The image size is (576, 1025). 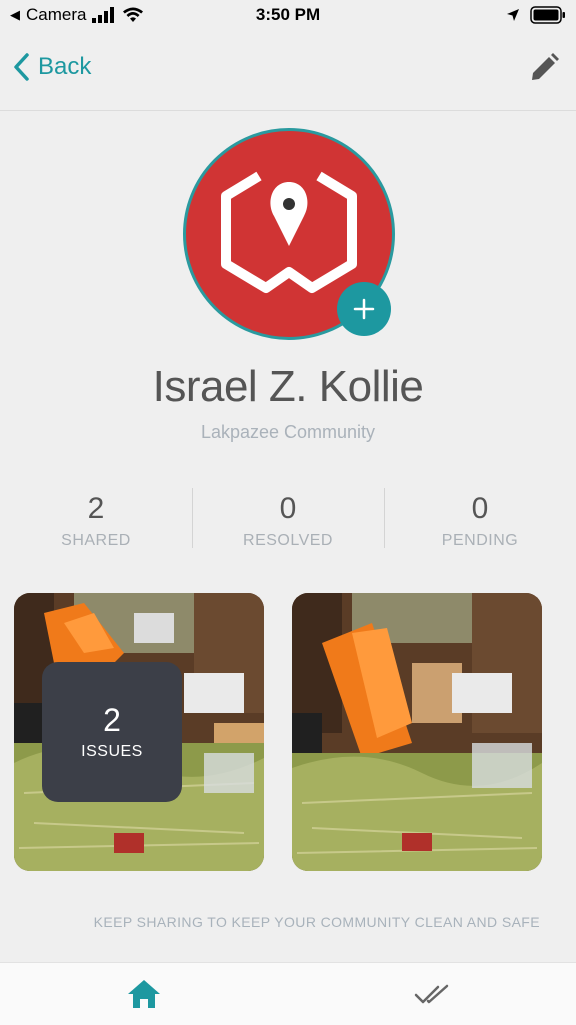 I want to click on back-triangle-icon: ◀, so click(x=15, y=14).